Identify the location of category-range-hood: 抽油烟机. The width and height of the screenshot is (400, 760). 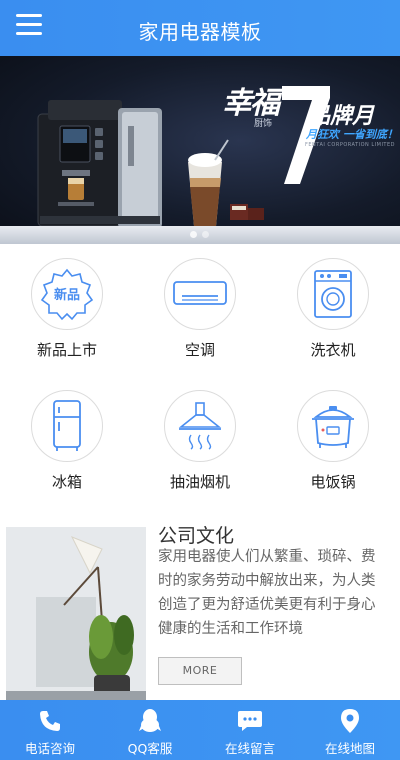
(200, 441).